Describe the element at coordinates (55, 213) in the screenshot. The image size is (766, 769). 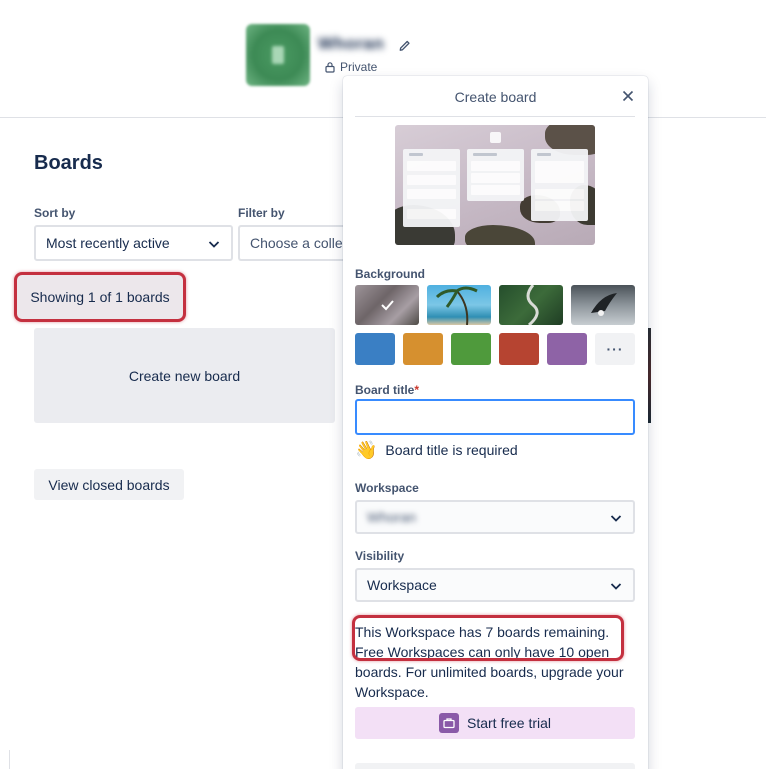
I see `sort-by-label: Sort by` at that location.